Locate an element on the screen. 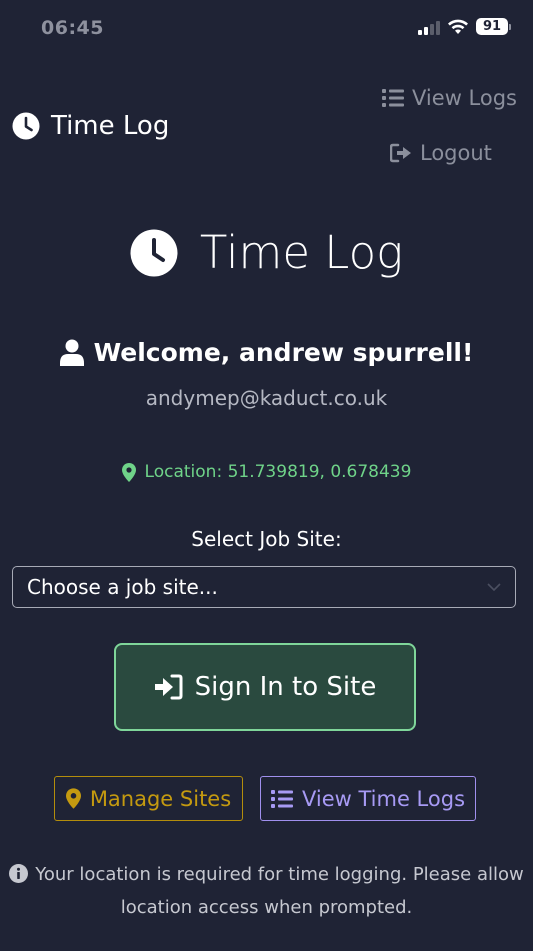  status-icons: 91 is located at coordinates (464, 26).